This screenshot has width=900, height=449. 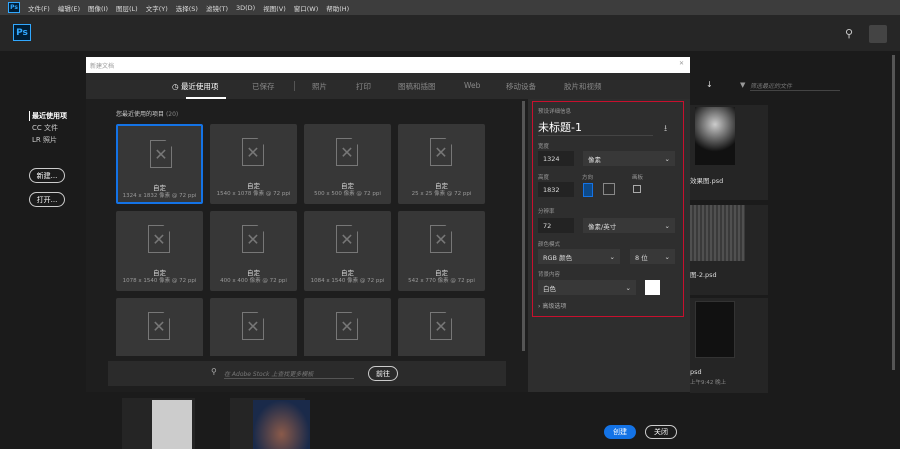 What do you see at coordinates (245, 8) in the screenshot?
I see `menu-3d: 3D(D)` at bounding box center [245, 8].